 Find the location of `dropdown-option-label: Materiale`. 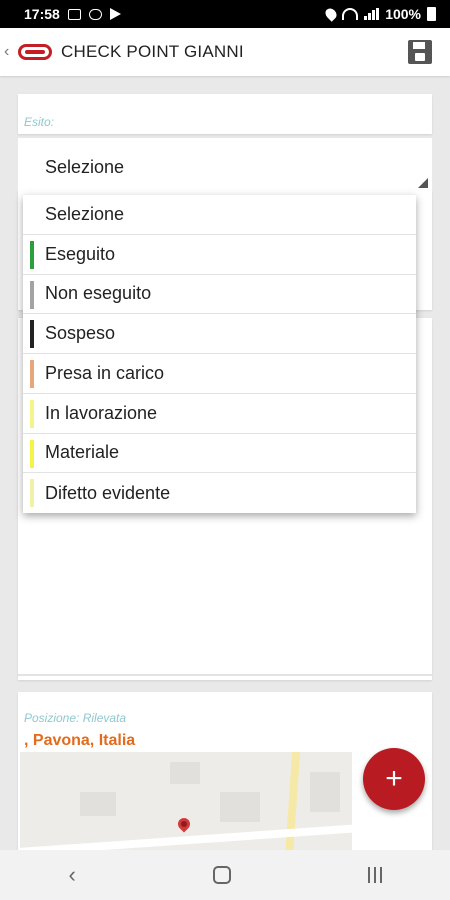

dropdown-option-label: Materiale is located at coordinates (82, 452).